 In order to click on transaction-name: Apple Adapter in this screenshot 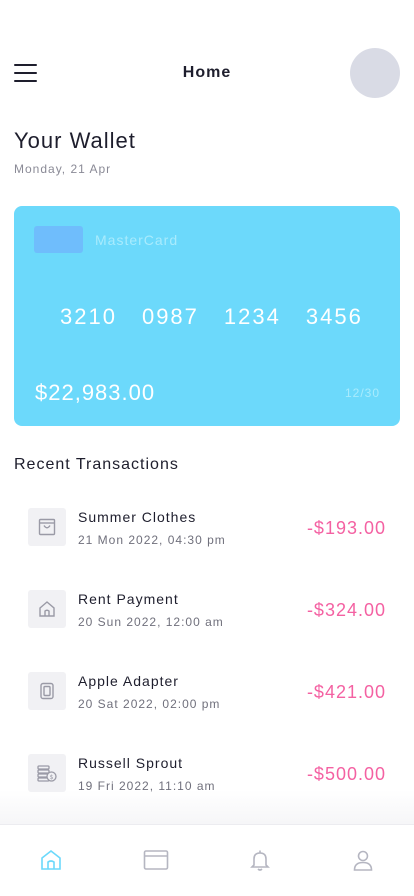, I will do `click(128, 681)`.